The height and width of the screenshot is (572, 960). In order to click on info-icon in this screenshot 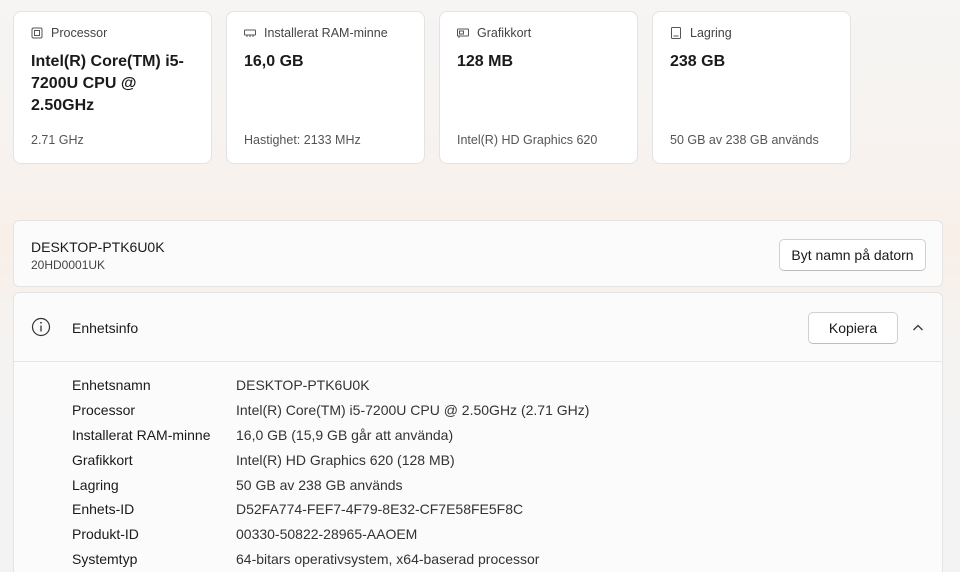, I will do `click(41, 327)`.